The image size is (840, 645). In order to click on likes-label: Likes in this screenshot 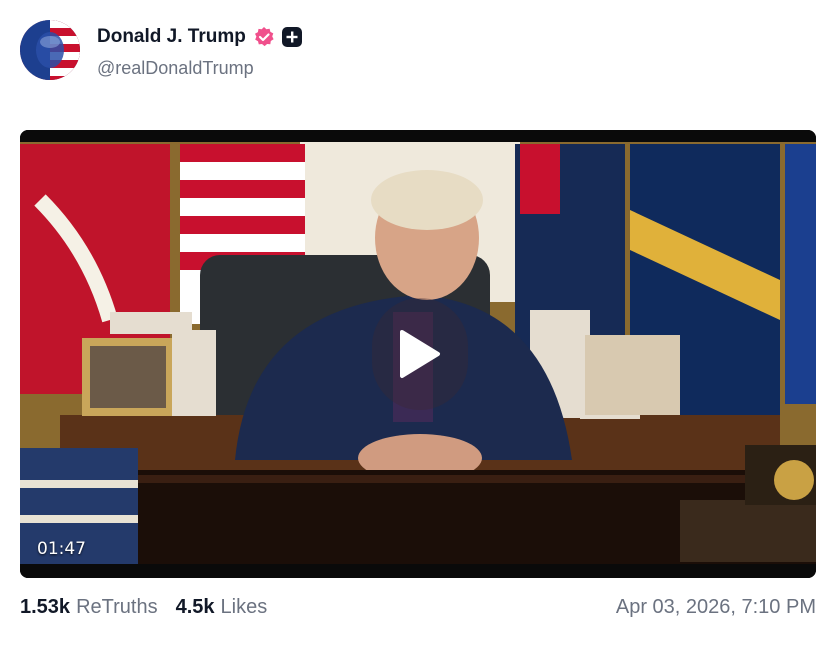, I will do `click(244, 606)`.